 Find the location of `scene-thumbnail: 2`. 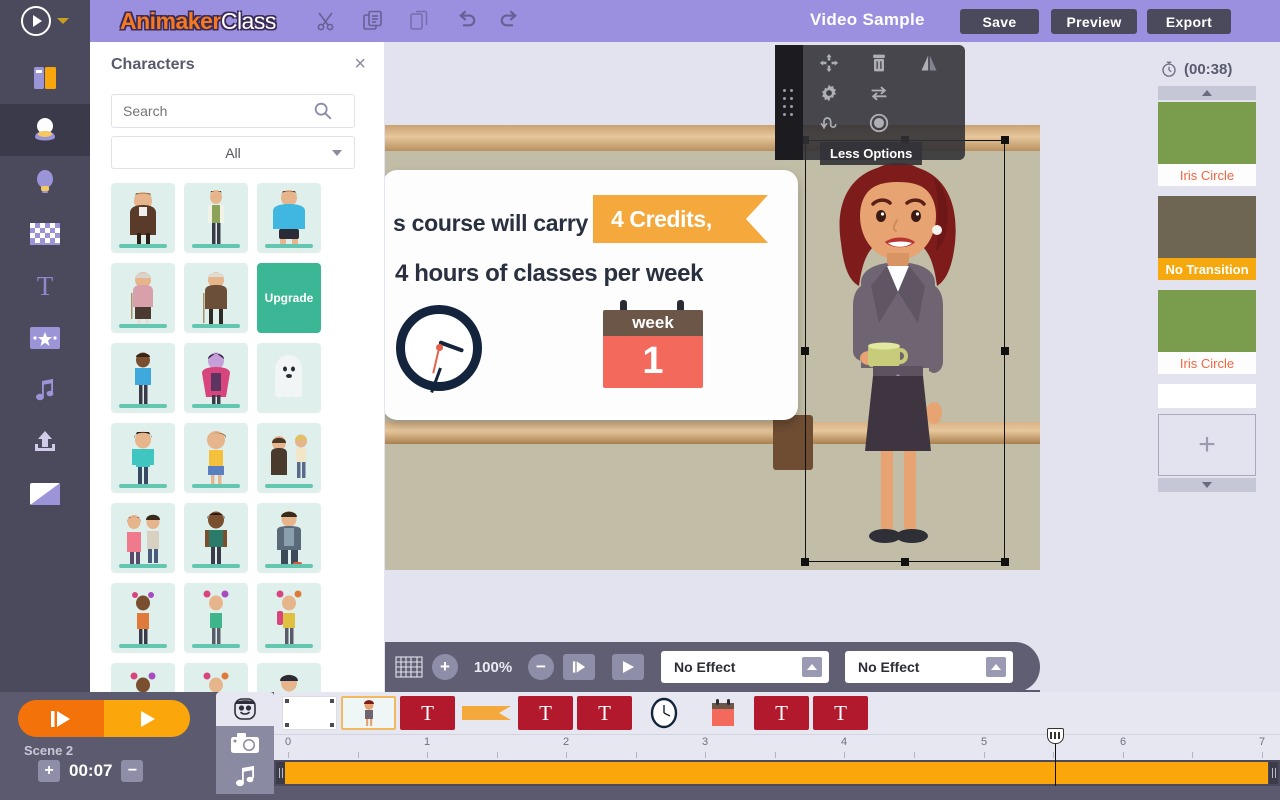

scene-thumbnail: 2 is located at coordinates (1207, 227).